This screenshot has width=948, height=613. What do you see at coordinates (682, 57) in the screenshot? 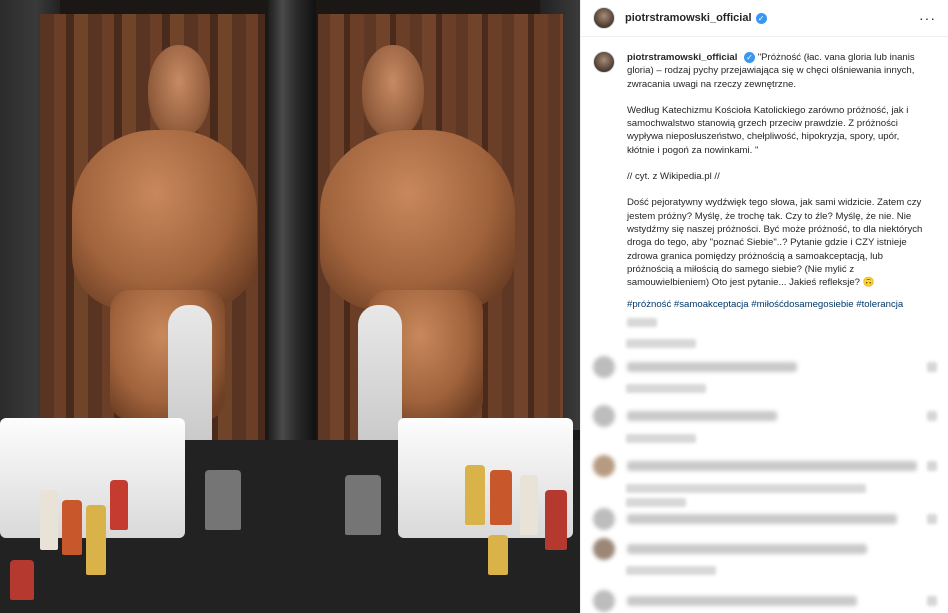
I see `caption-username: piotrstramowski_official` at bounding box center [682, 57].